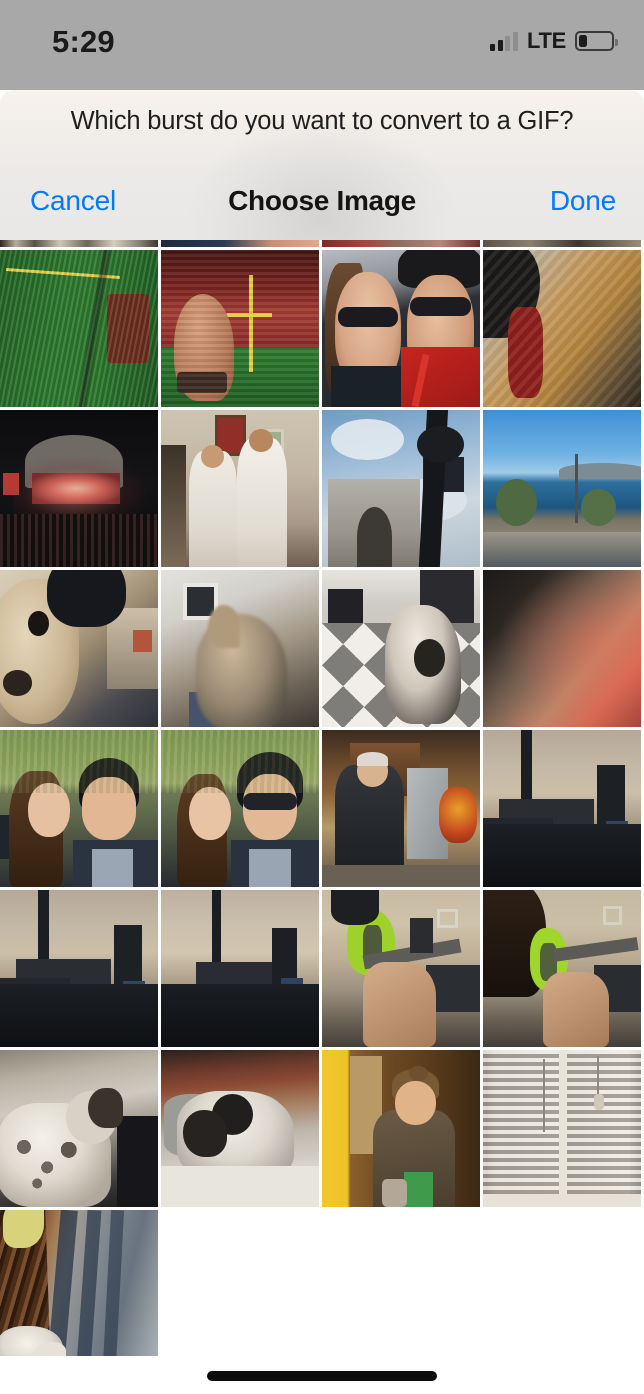  I want to click on thumb-stadium-aerial, so click(79, 328).